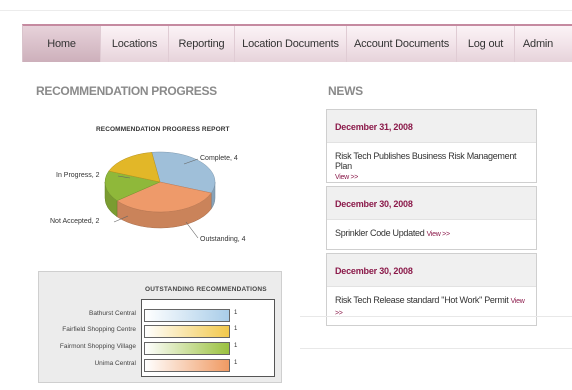  I want to click on news-headline: Sprinkler Code Updated, so click(380, 233).